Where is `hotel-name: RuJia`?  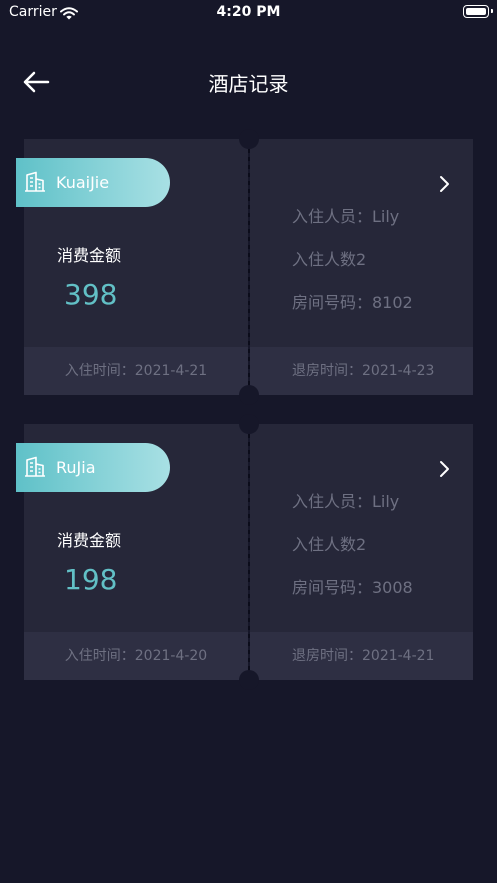
hotel-name: RuJia is located at coordinates (76, 467).